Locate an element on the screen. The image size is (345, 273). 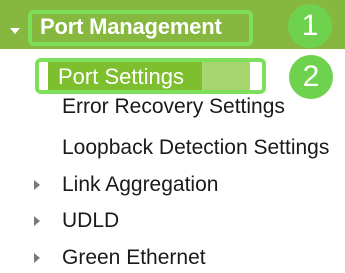
step-1-callout: 1 is located at coordinates (310, 26).